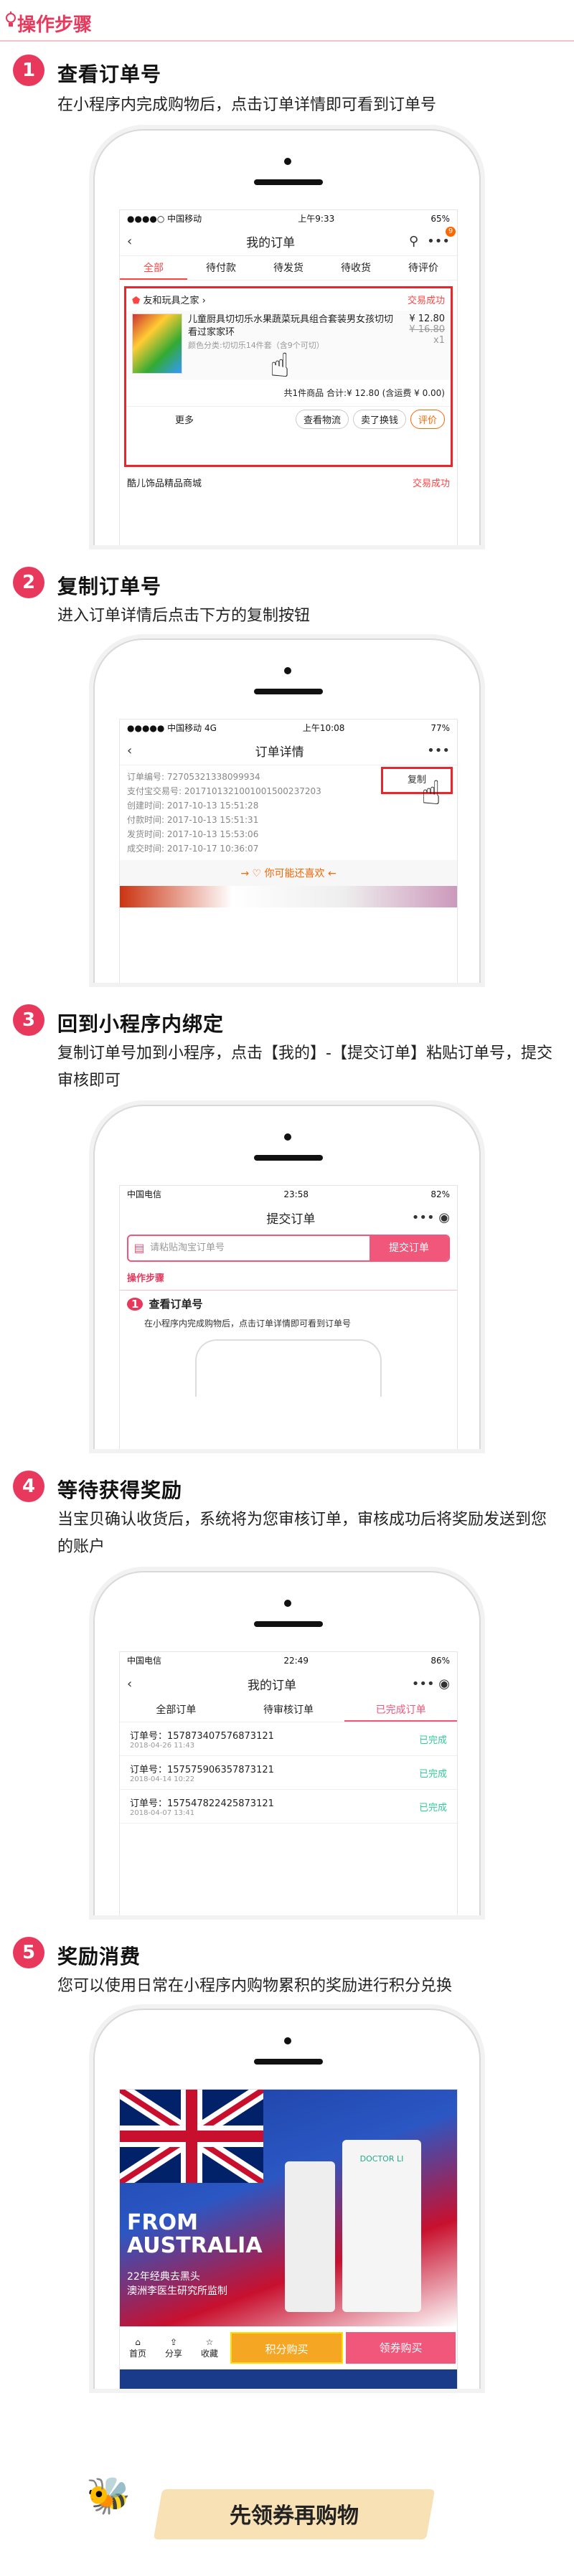  I want to click on product-orig-price: ¥ 16.80, so click(427, 329).